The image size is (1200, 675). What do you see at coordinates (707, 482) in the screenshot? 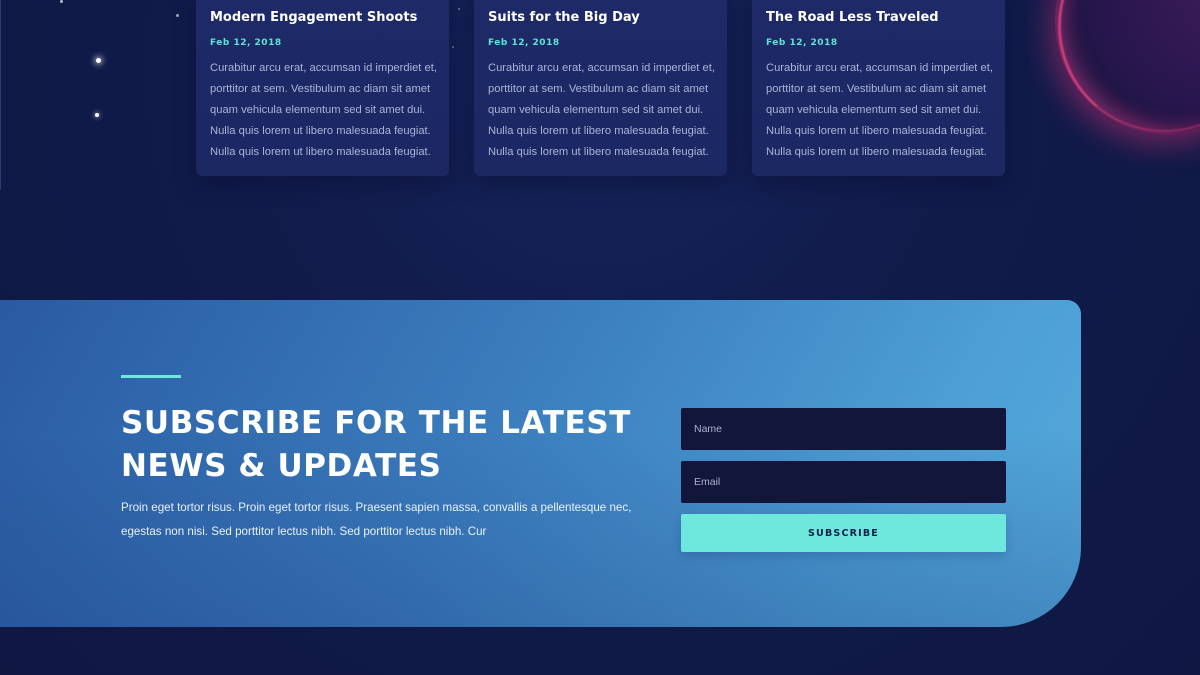
I see `email-placeholder: Email` at bounding box center [707, 482].